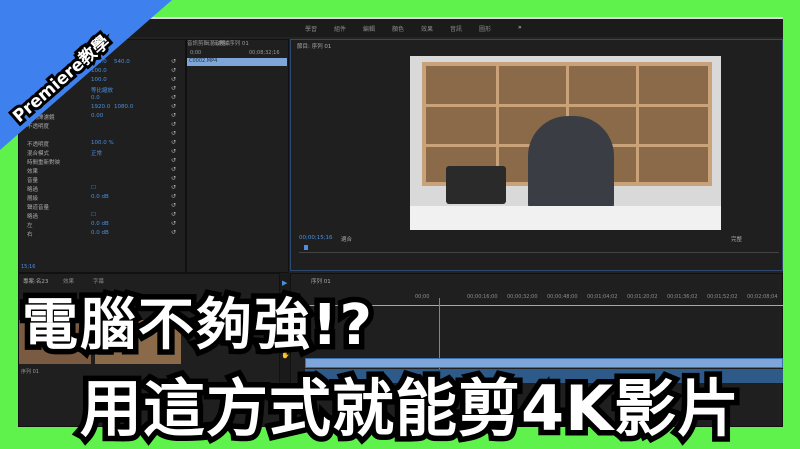 This screenshot has width=800, height=449. What do you see at coordinates (522, 297) in the screenshot?
I see `ruler-tick-label: 00;00;32;00` at bounding box center [522, 297].